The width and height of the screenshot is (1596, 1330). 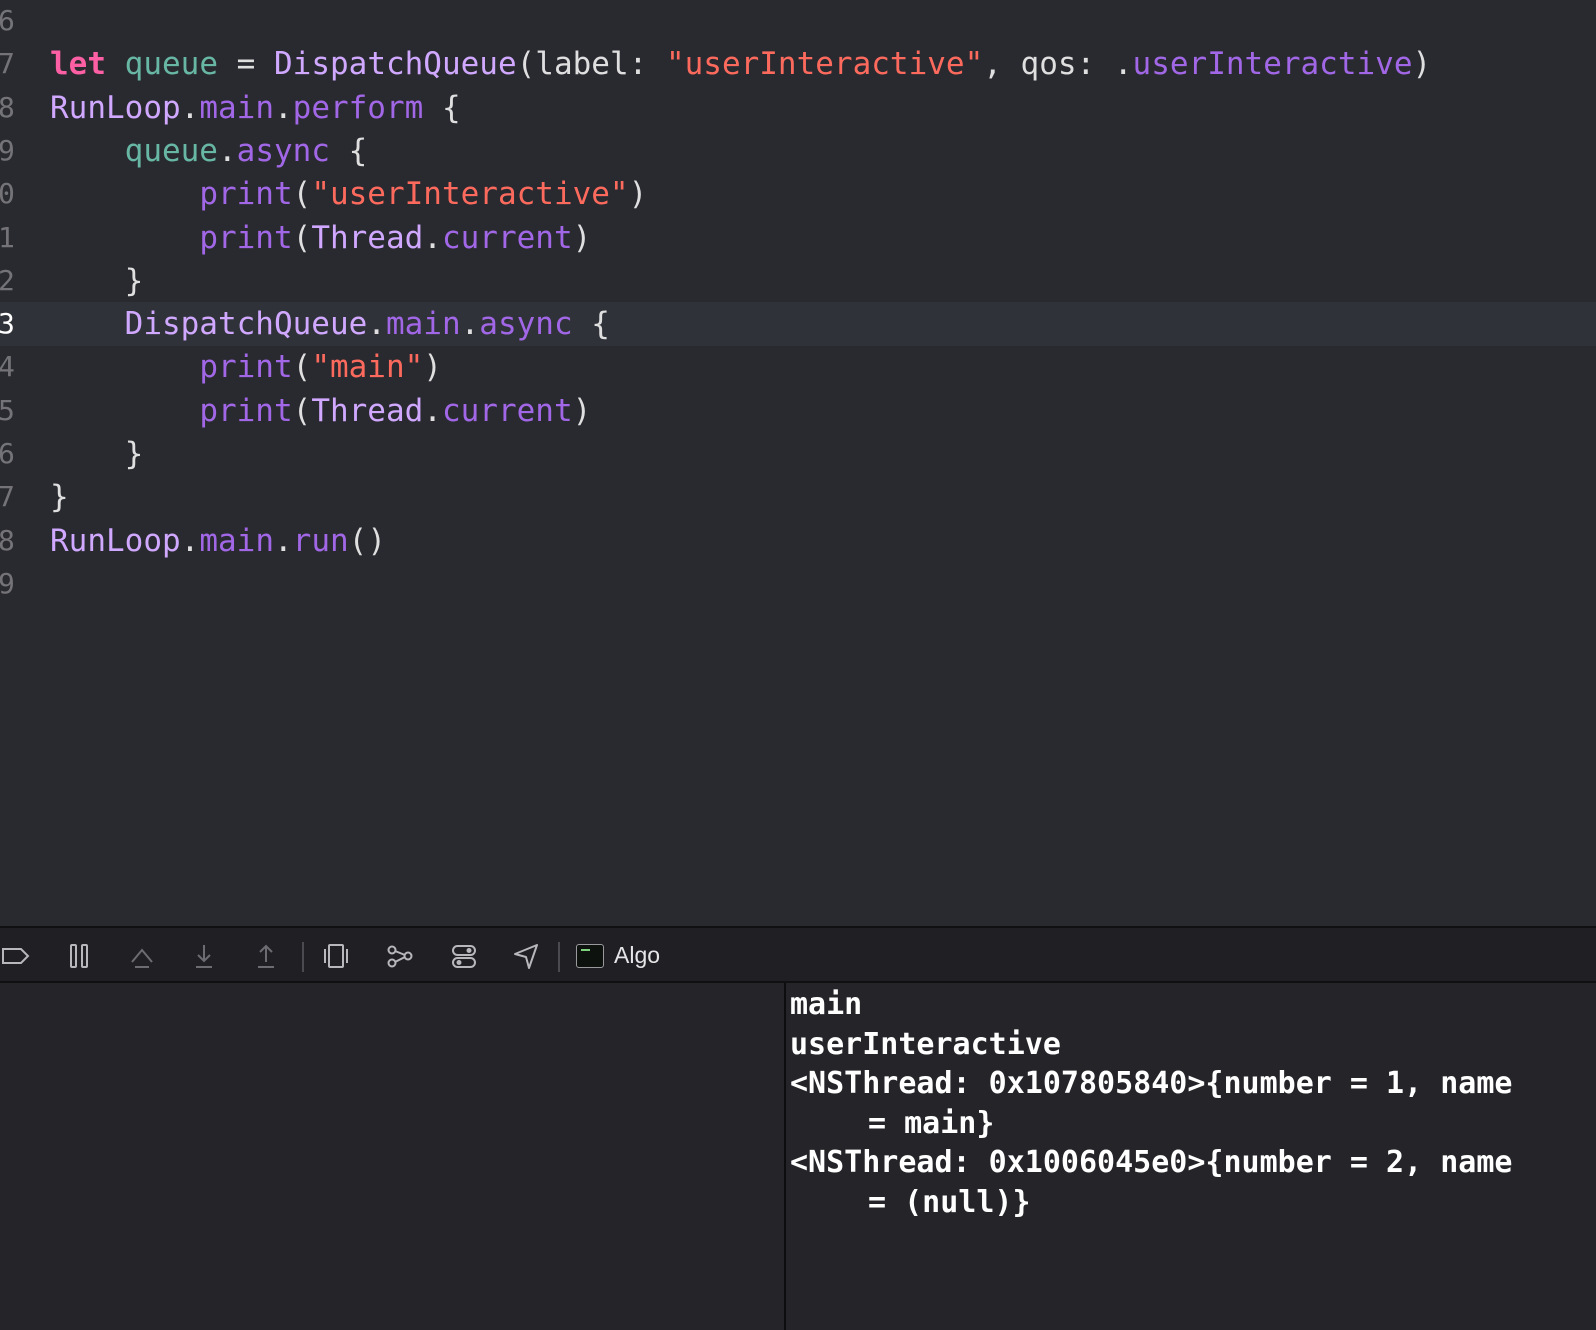 What do you see at coordinates (798, 584) in the screenshot?
I see `code-line: 9` at bounding box center [798, 584].